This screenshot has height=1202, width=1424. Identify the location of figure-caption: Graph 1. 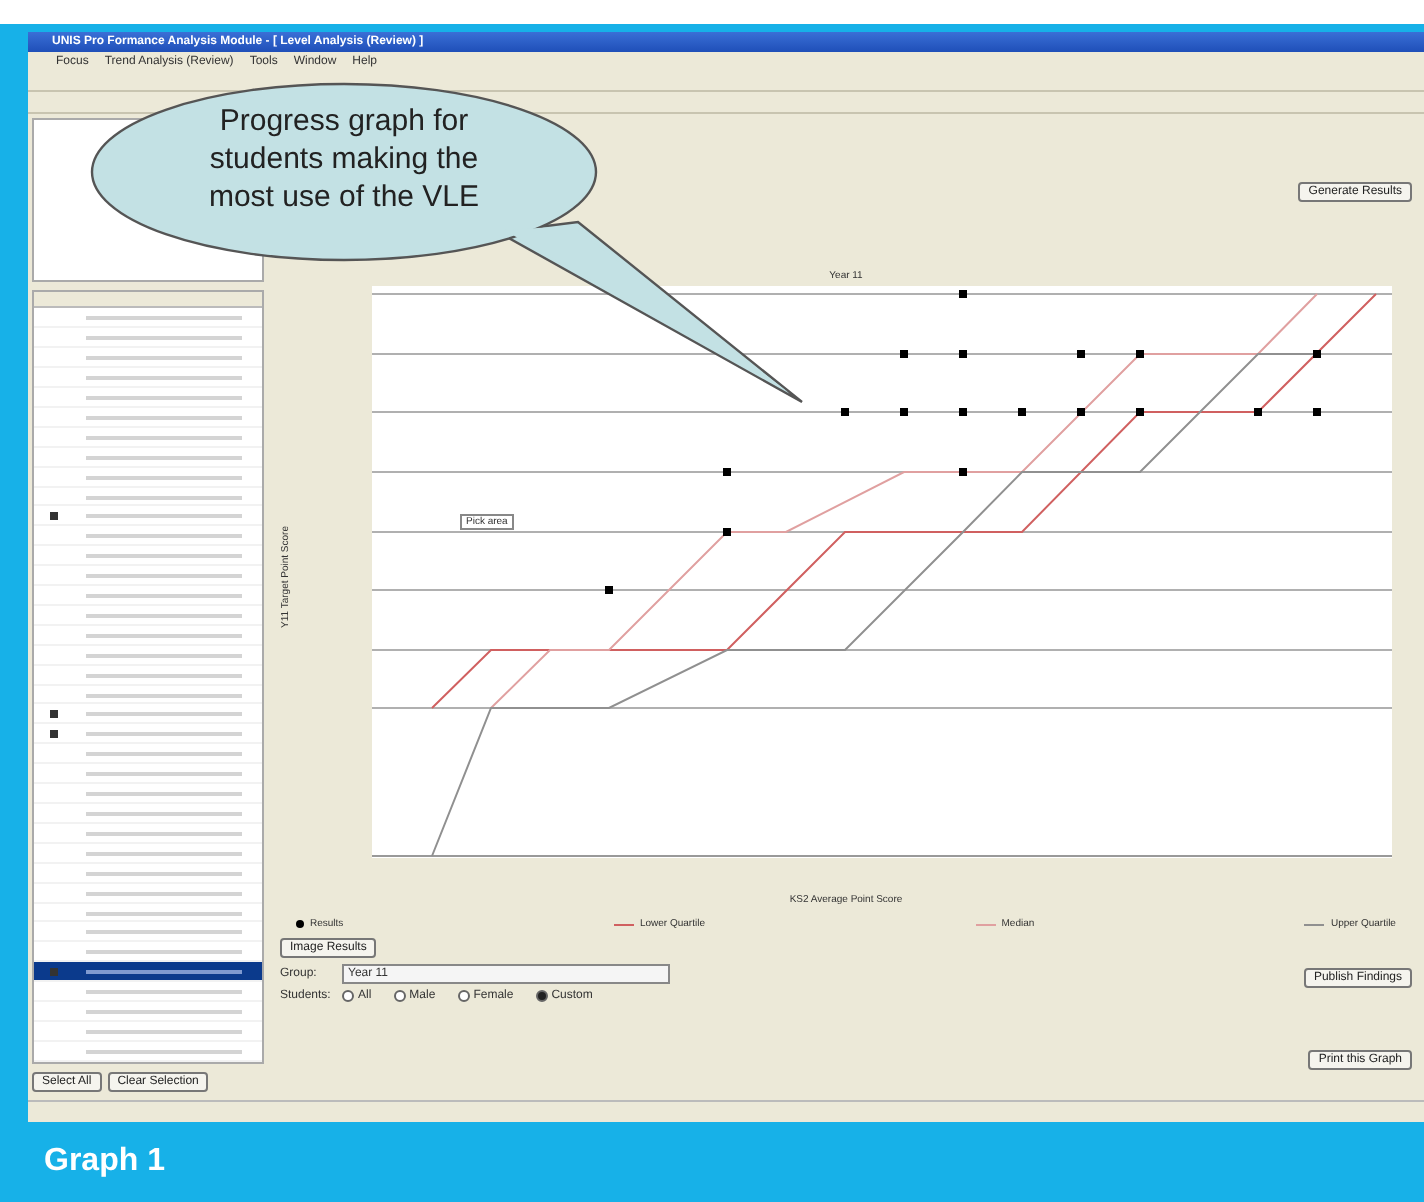
(104, 1162).